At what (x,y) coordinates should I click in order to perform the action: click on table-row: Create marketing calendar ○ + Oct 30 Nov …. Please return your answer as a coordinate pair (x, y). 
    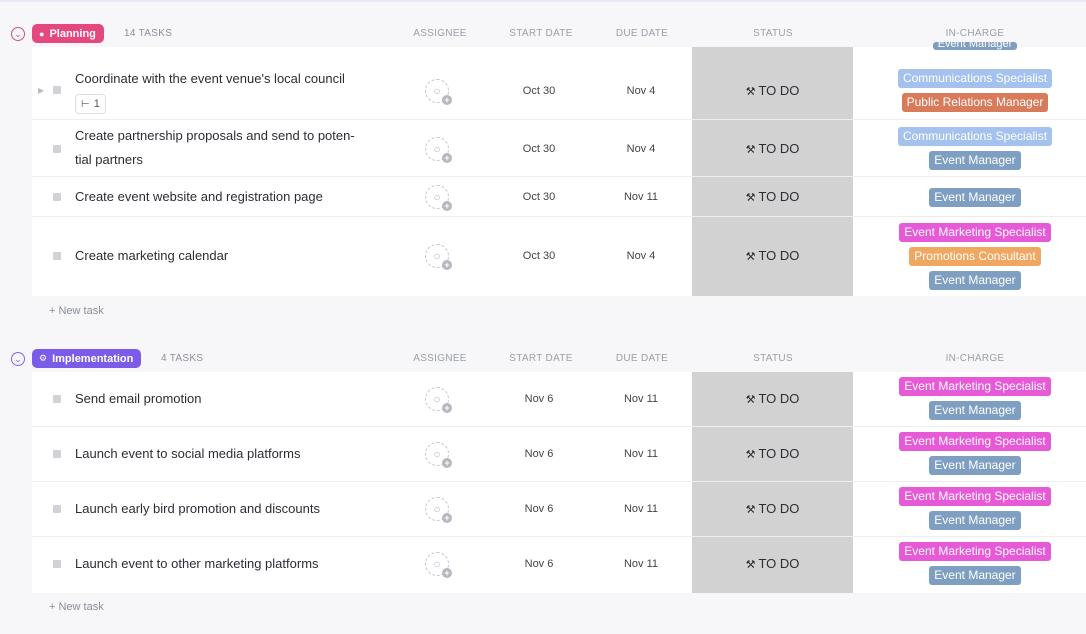
    Looking at the image, I should click on (559, 256).